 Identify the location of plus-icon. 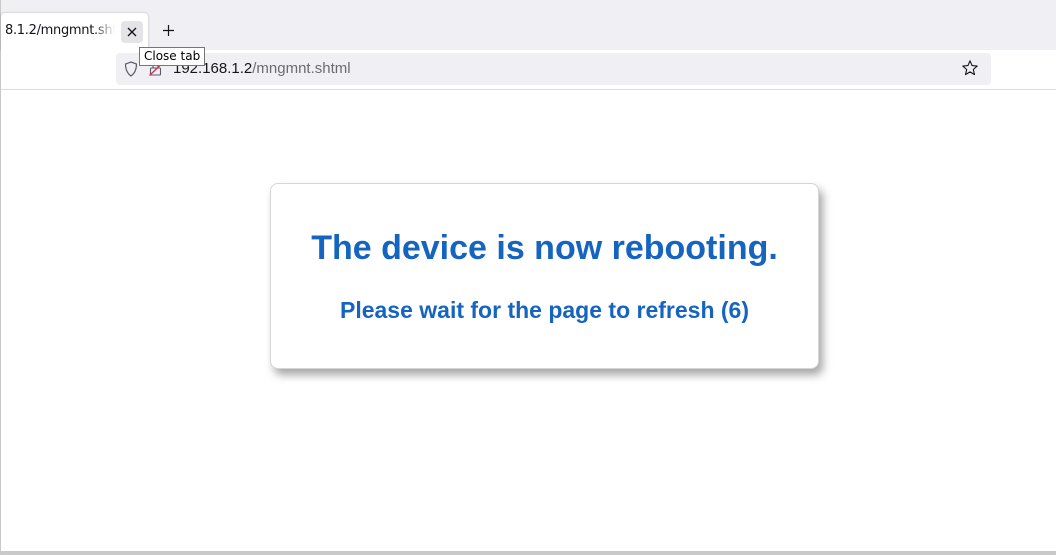
(168, 30).